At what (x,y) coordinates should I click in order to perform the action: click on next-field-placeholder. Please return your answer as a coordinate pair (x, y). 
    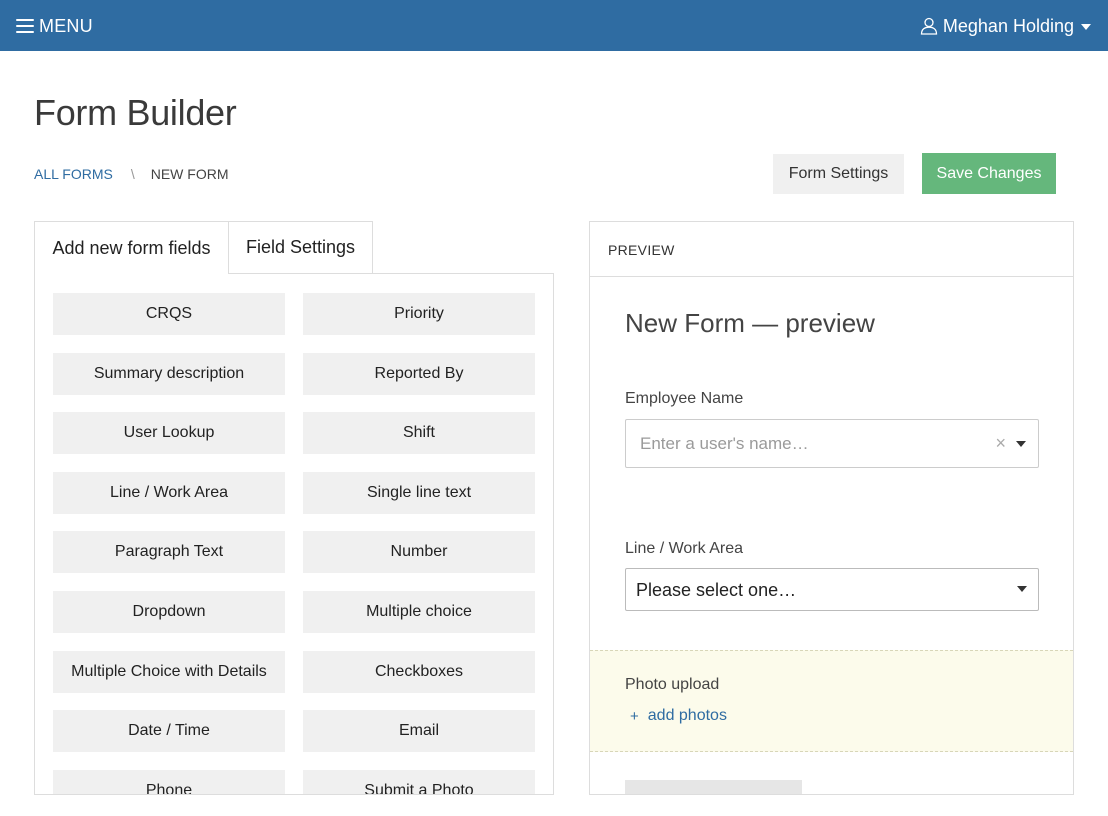
    Looking at the image, I should click on (713, 787).